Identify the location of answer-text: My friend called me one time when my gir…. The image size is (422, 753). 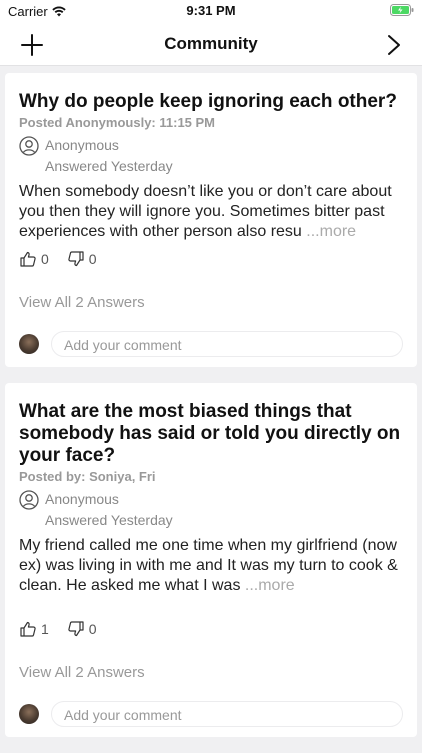
(211, 566).